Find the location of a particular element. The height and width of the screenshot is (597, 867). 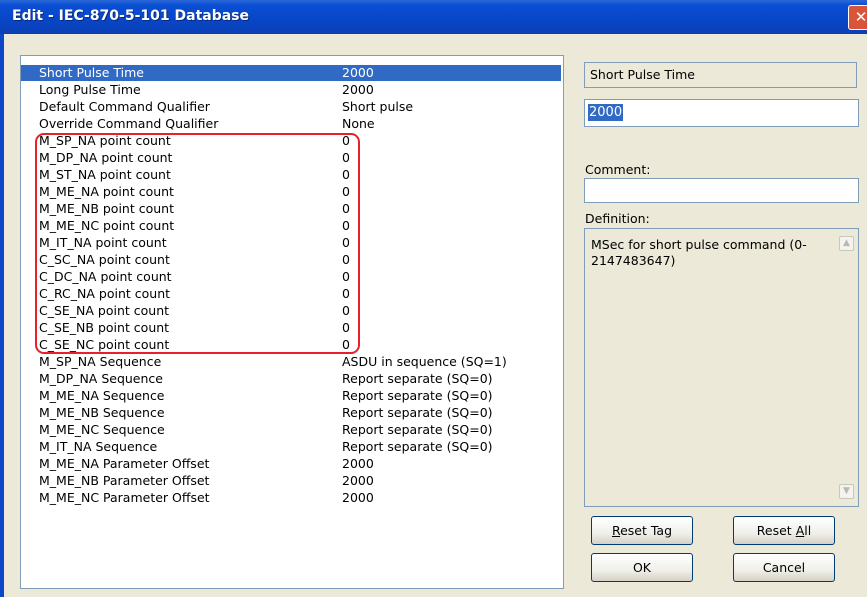

list-row: M_IT_NA Sequence Report separate (SQ=0) is located at coordinates (291, 447).